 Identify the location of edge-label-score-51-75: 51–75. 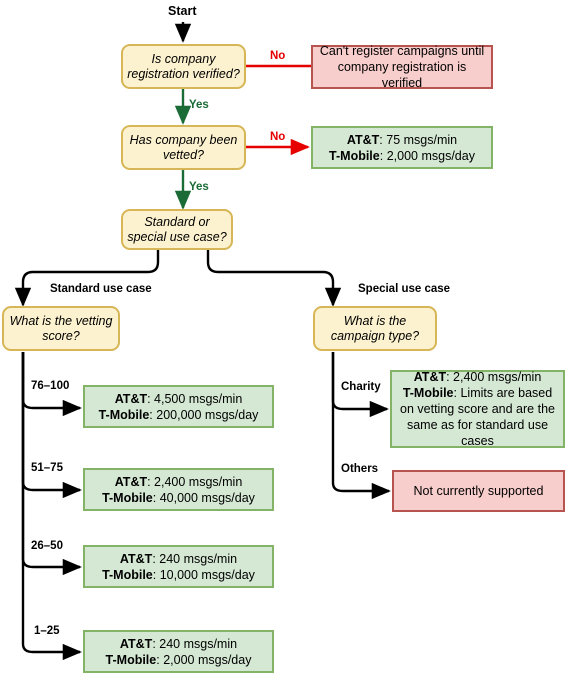
(47, 468).